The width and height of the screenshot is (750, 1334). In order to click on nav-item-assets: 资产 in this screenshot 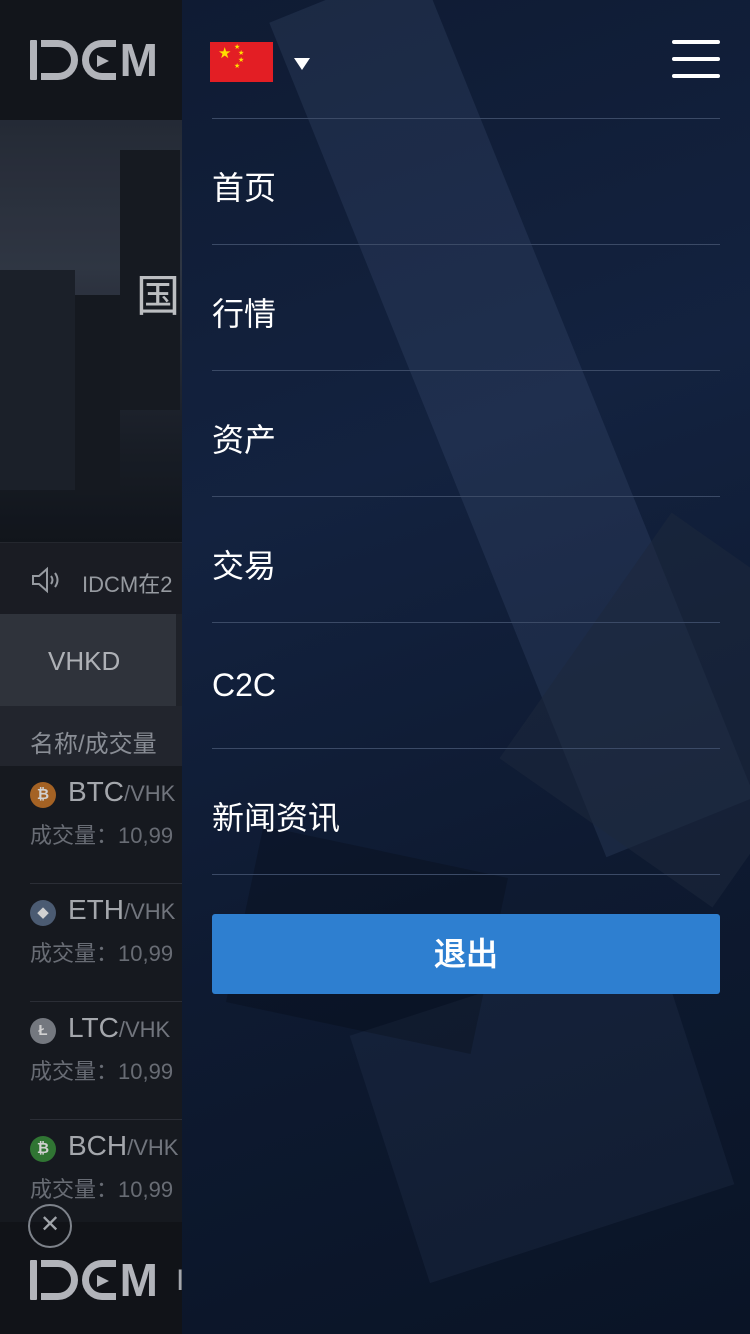, I will do `click(466, 433)`.